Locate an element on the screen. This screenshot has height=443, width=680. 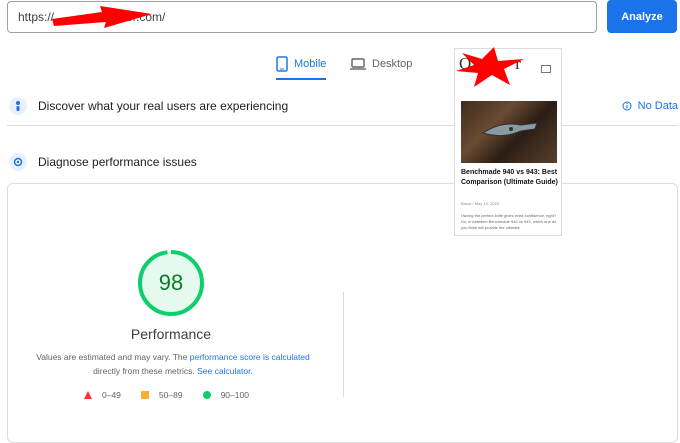
score-legend: 0–49 50–89 90–100 is located at coordinates (166, 395).